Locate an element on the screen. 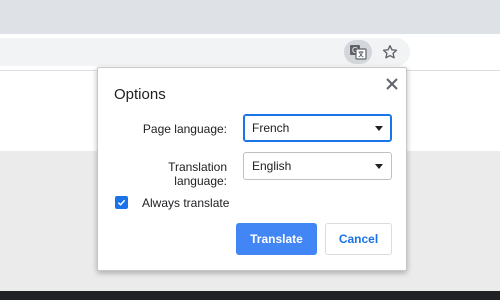 This screenshot has width=500, height=300. checkmark-icon is located at coordinates (121, 202).